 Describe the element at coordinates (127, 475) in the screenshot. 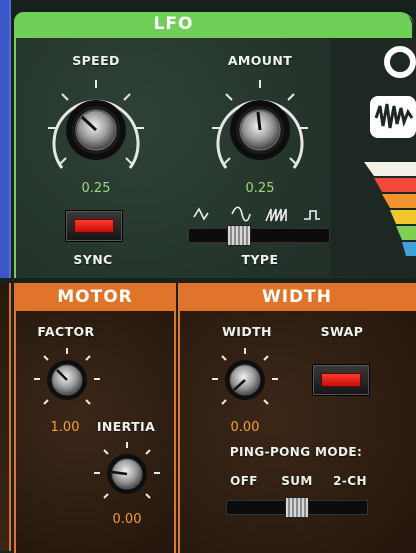

I see `inertia-knob` at that location.